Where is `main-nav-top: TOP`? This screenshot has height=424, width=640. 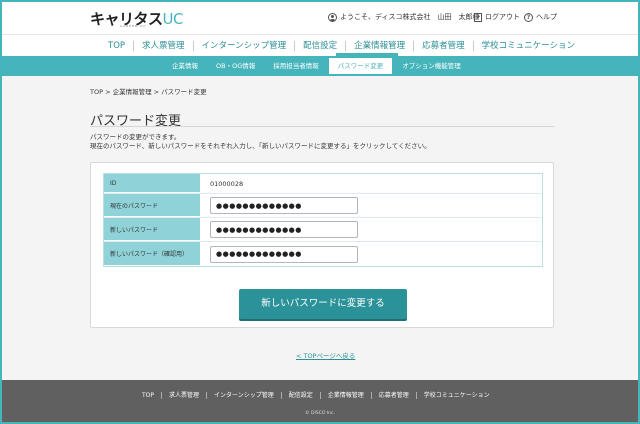
main-nav-top: TOP is located at coordinates (116, 46).